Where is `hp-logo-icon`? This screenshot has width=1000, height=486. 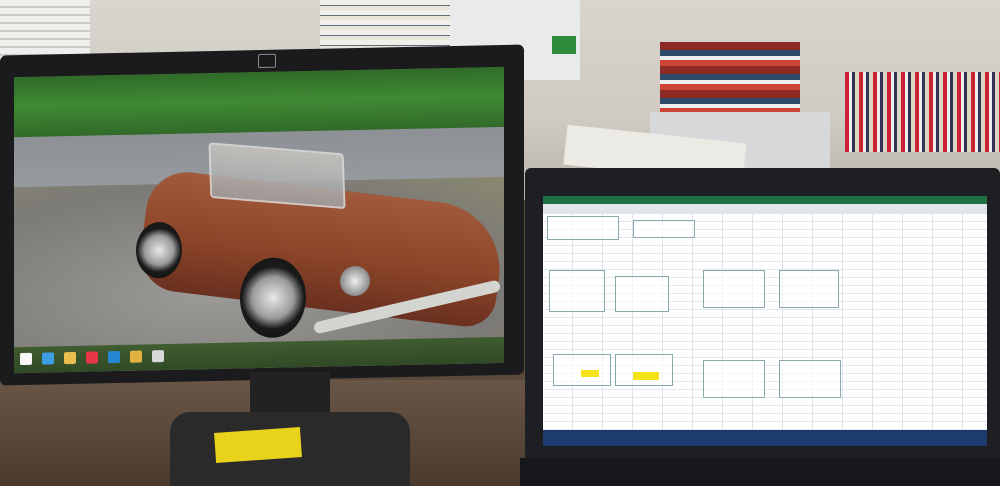
hp-logo-icon is located at coordinates (267, 61).